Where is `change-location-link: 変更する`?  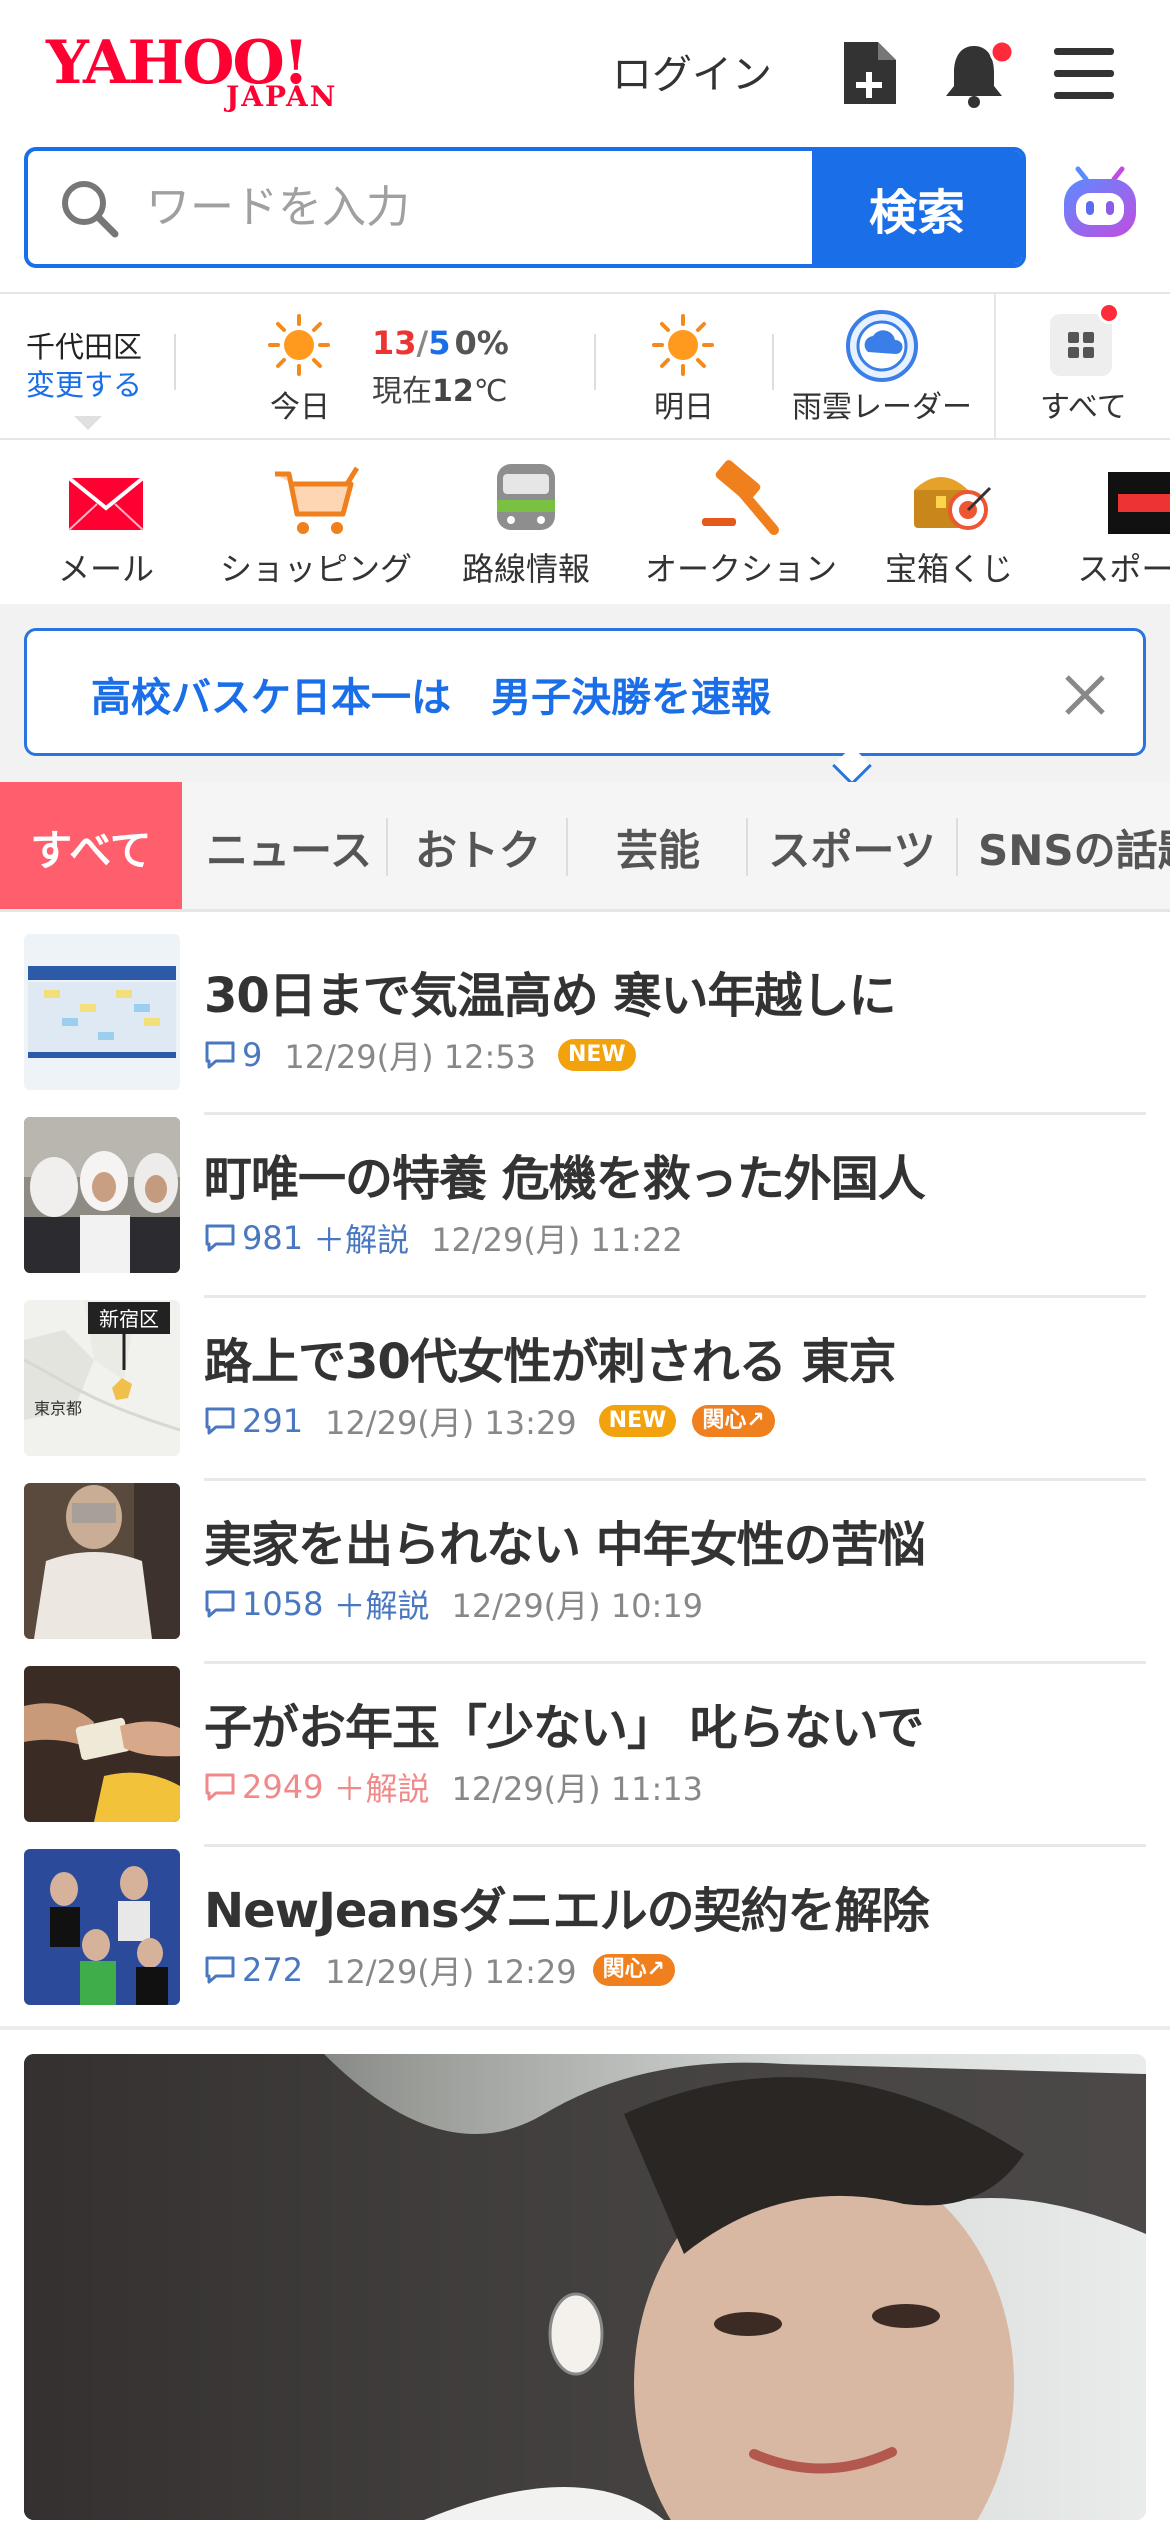 change-location-link: 変更する is located at coordinates (84, 385).